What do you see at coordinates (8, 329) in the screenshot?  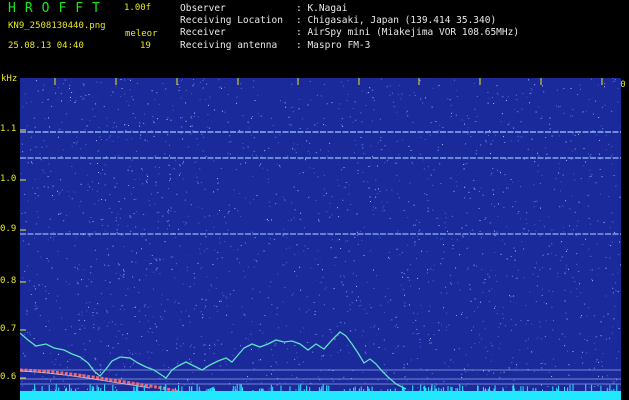 I see `y-label-0.7: 0.7` at bounding box center [8, 329].